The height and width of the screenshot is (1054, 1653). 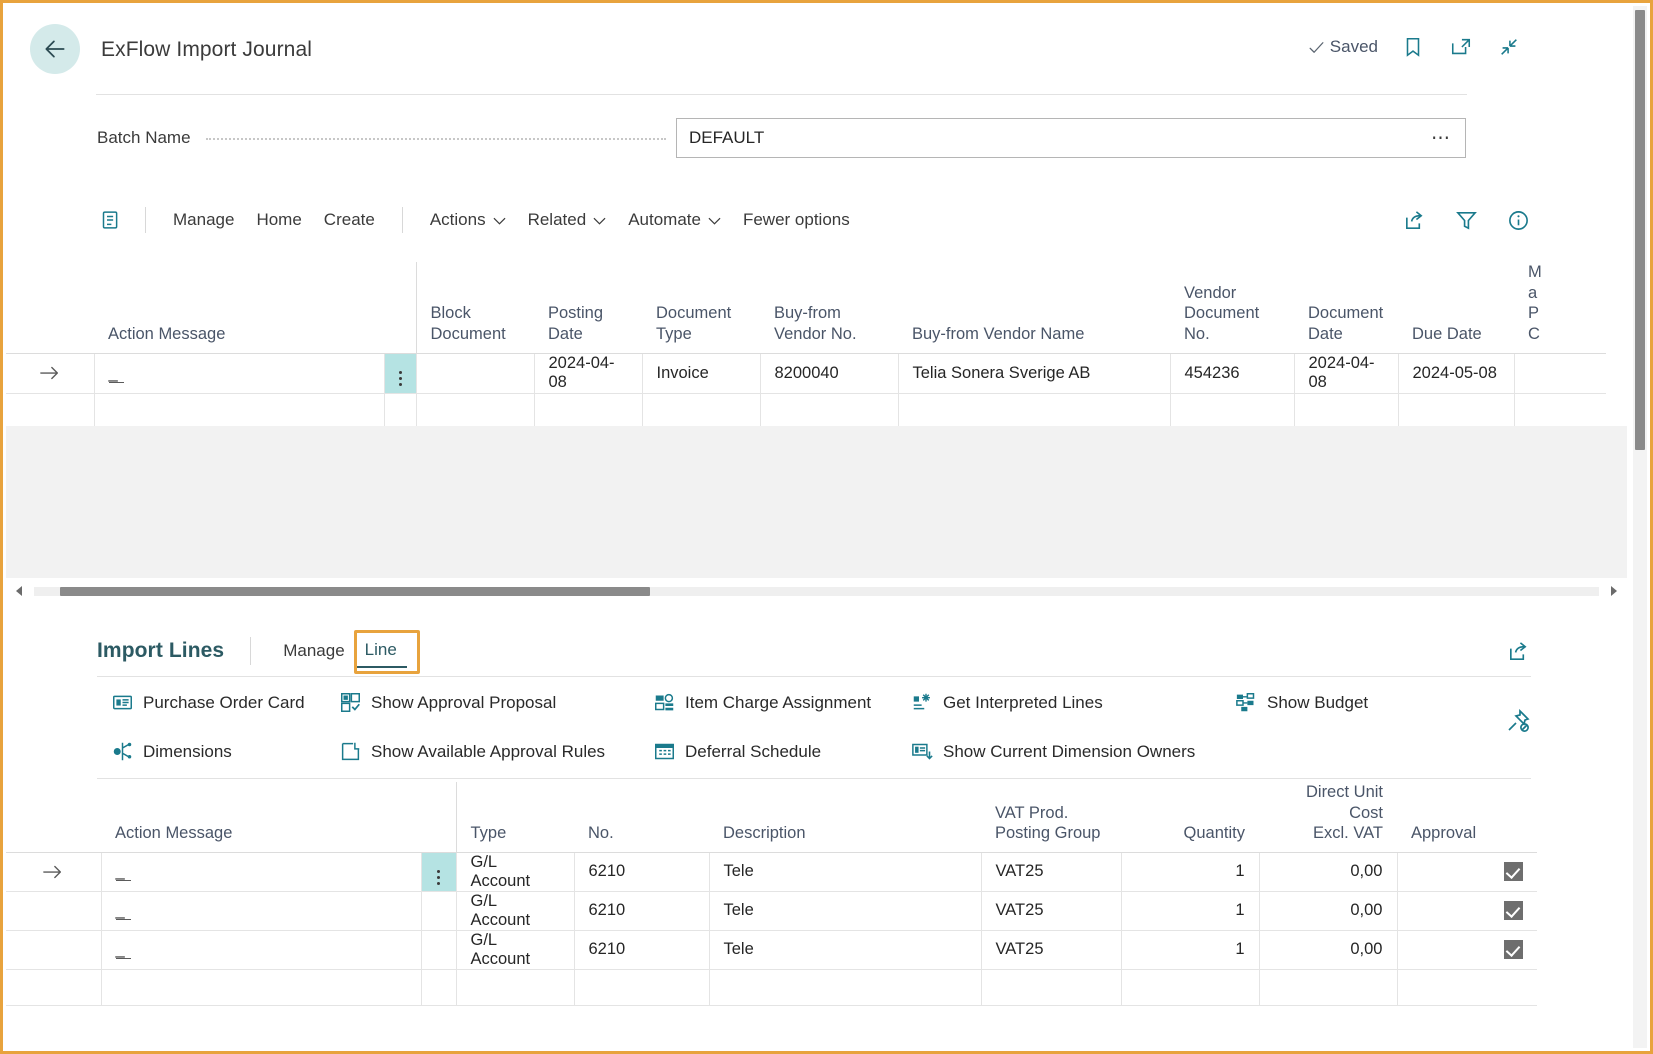 I want to click on vertical-scrollbar-thumb, so click(x=1640, y=230).